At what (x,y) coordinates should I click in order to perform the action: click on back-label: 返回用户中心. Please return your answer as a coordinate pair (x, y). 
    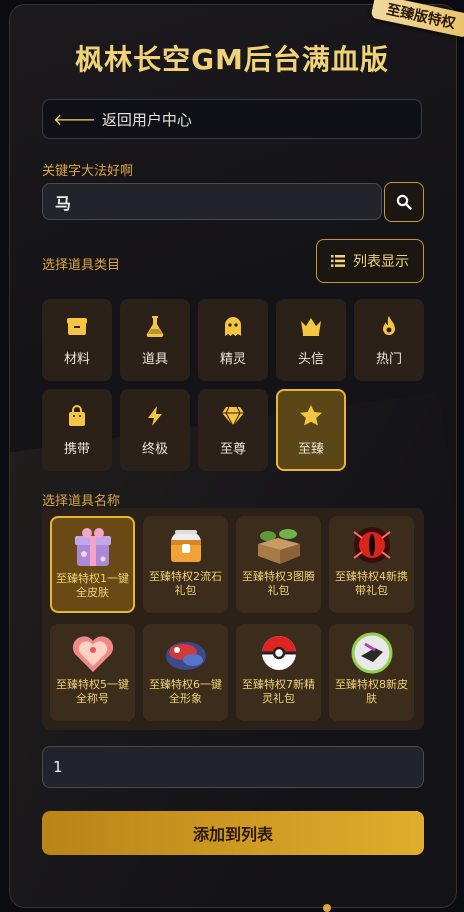
    Looking at the image, I should click on (146, 119).